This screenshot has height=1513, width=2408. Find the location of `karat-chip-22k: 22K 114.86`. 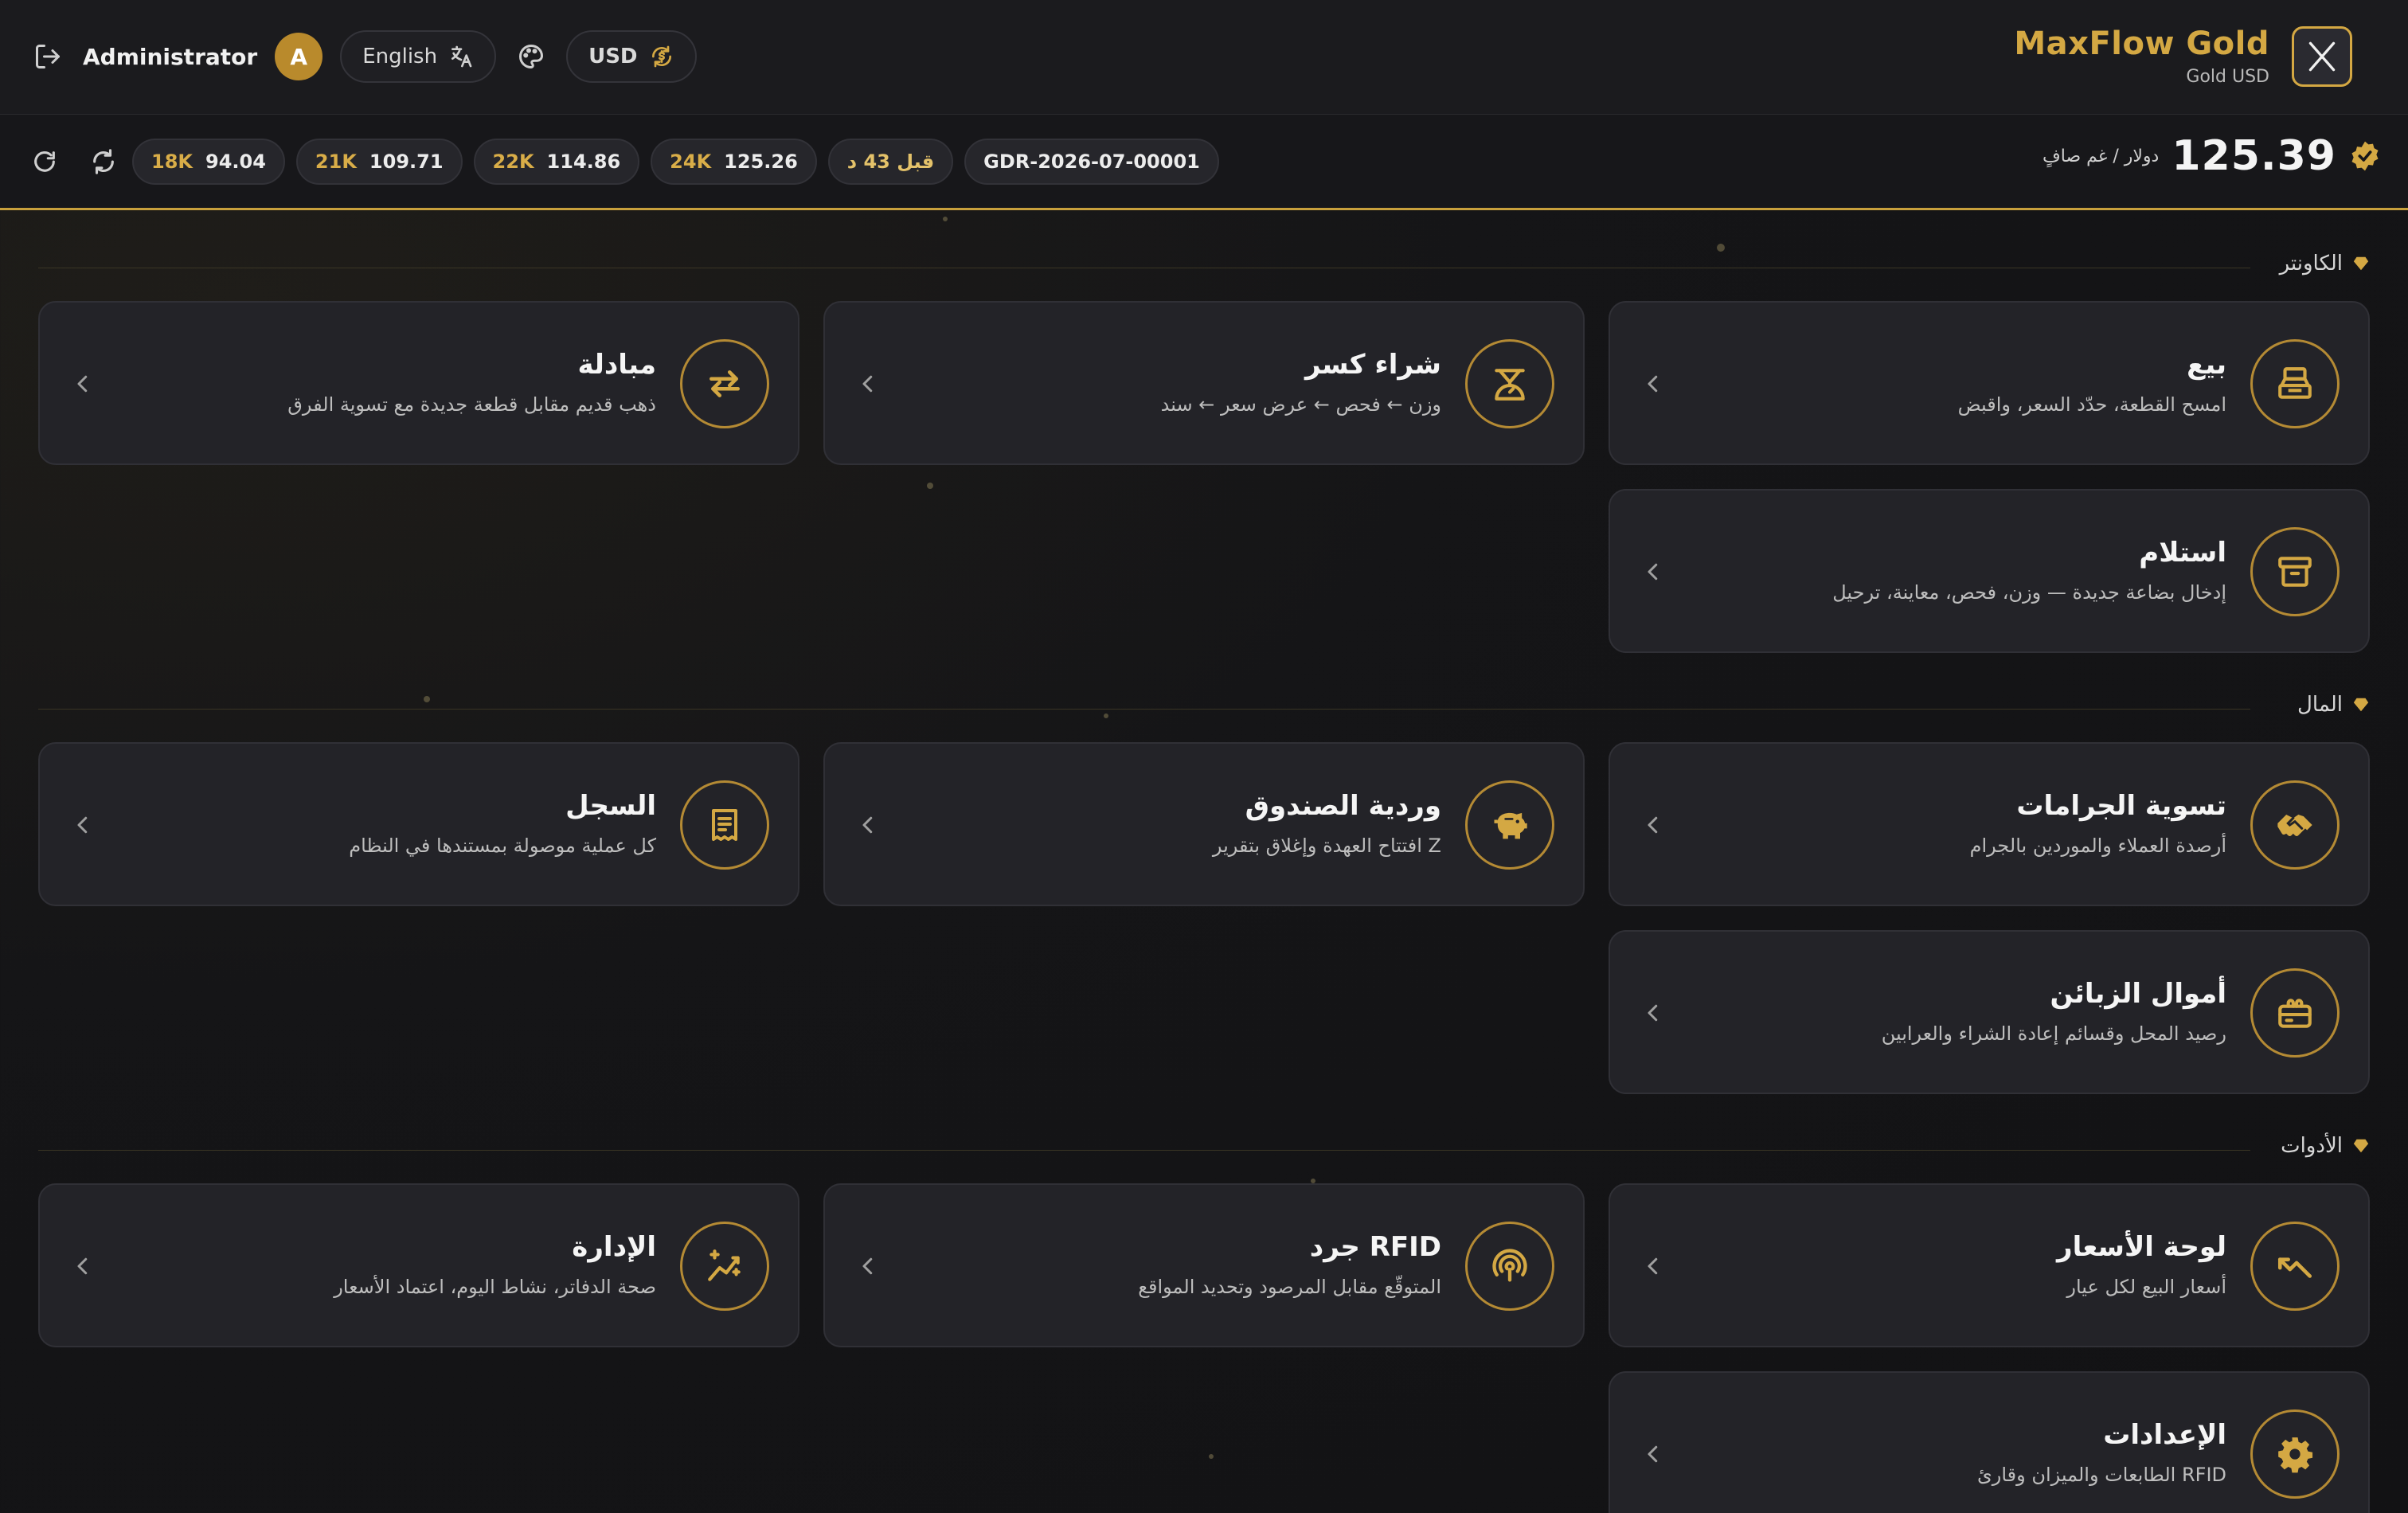

karat-chip-22k: 22K 114.86 is located at coordinates (556, 162).